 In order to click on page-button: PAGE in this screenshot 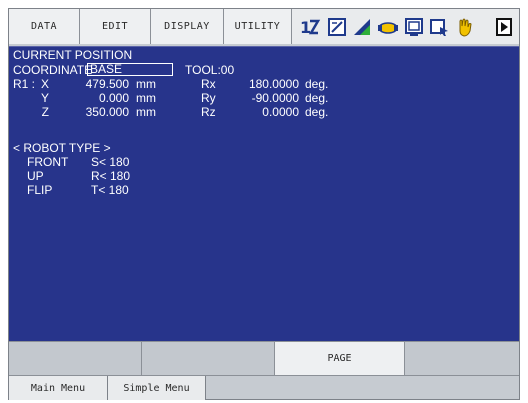, I will do `click(340, 358)`.